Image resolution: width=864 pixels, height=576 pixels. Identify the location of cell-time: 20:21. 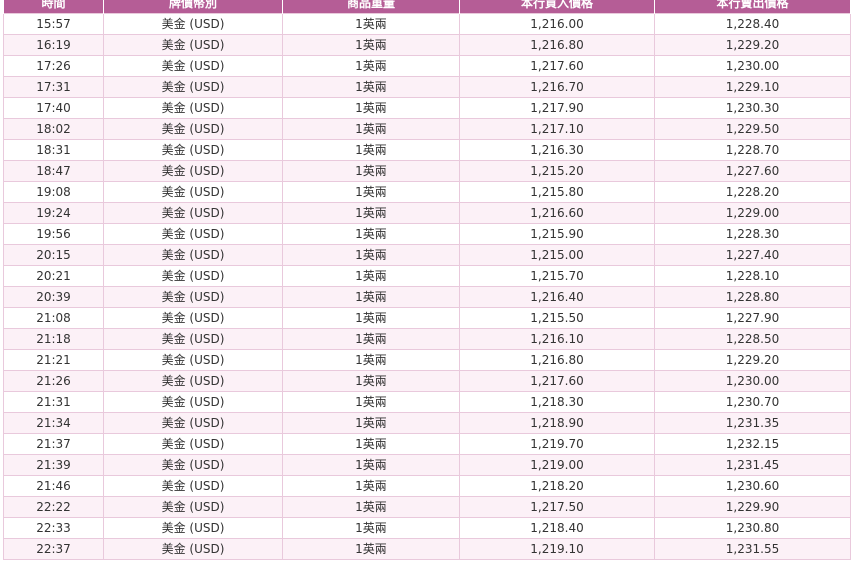
(53, 276).